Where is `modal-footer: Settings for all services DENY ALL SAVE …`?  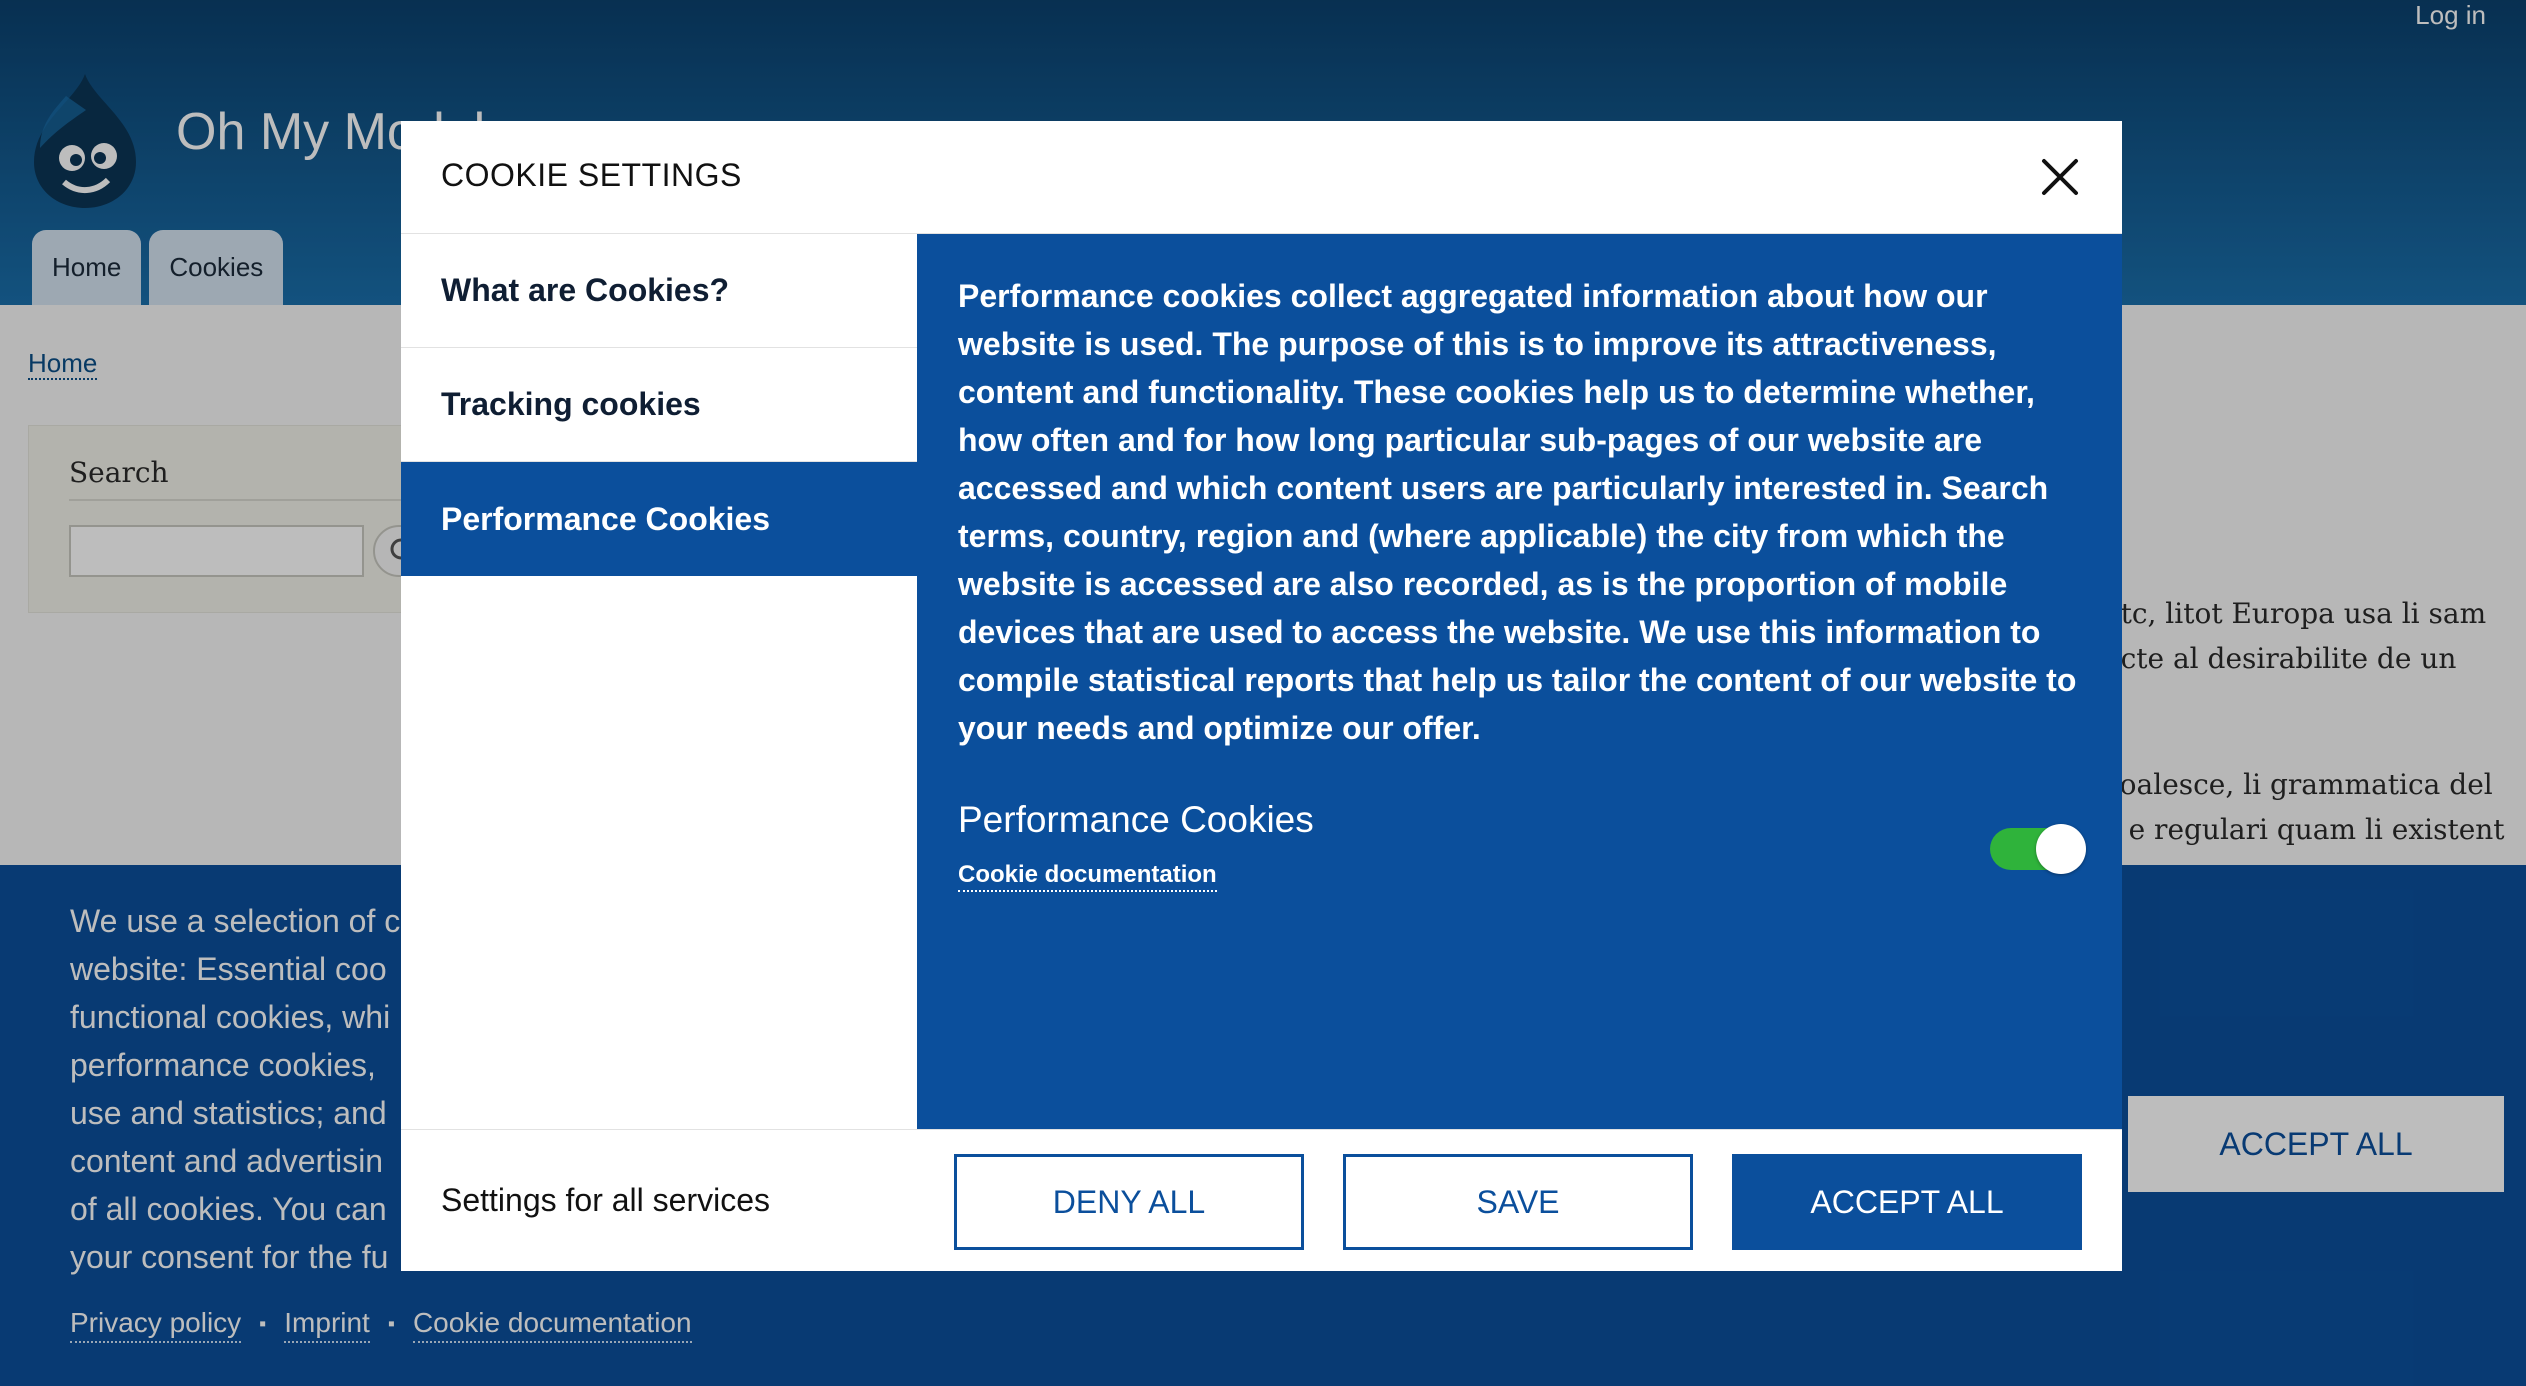 modal-footer: Settings for all services DENY ALL SAVE … is located at coordinates (1261, 1200).